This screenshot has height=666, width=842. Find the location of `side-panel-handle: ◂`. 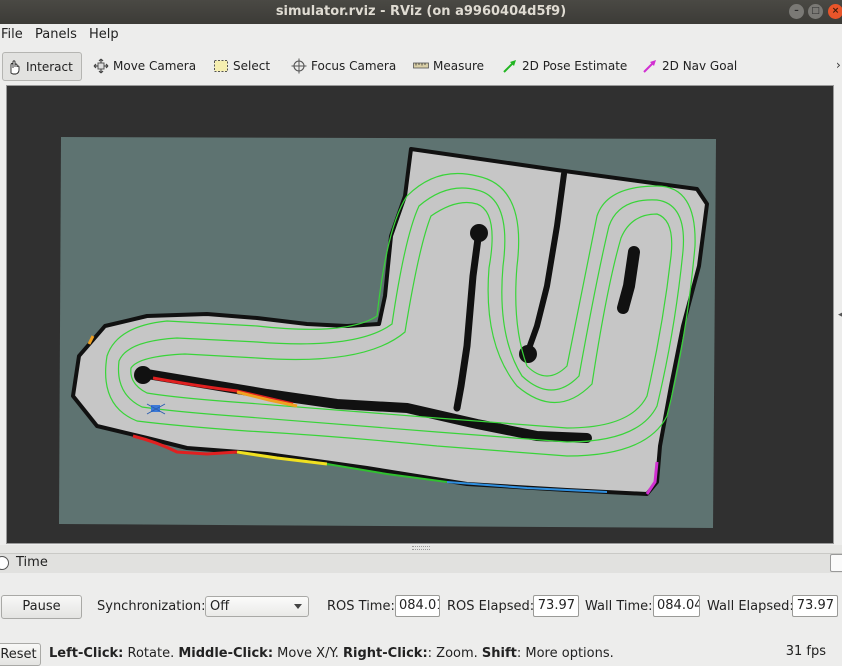

side-panel-handle: ◂ is located at coordinates (840, 315).